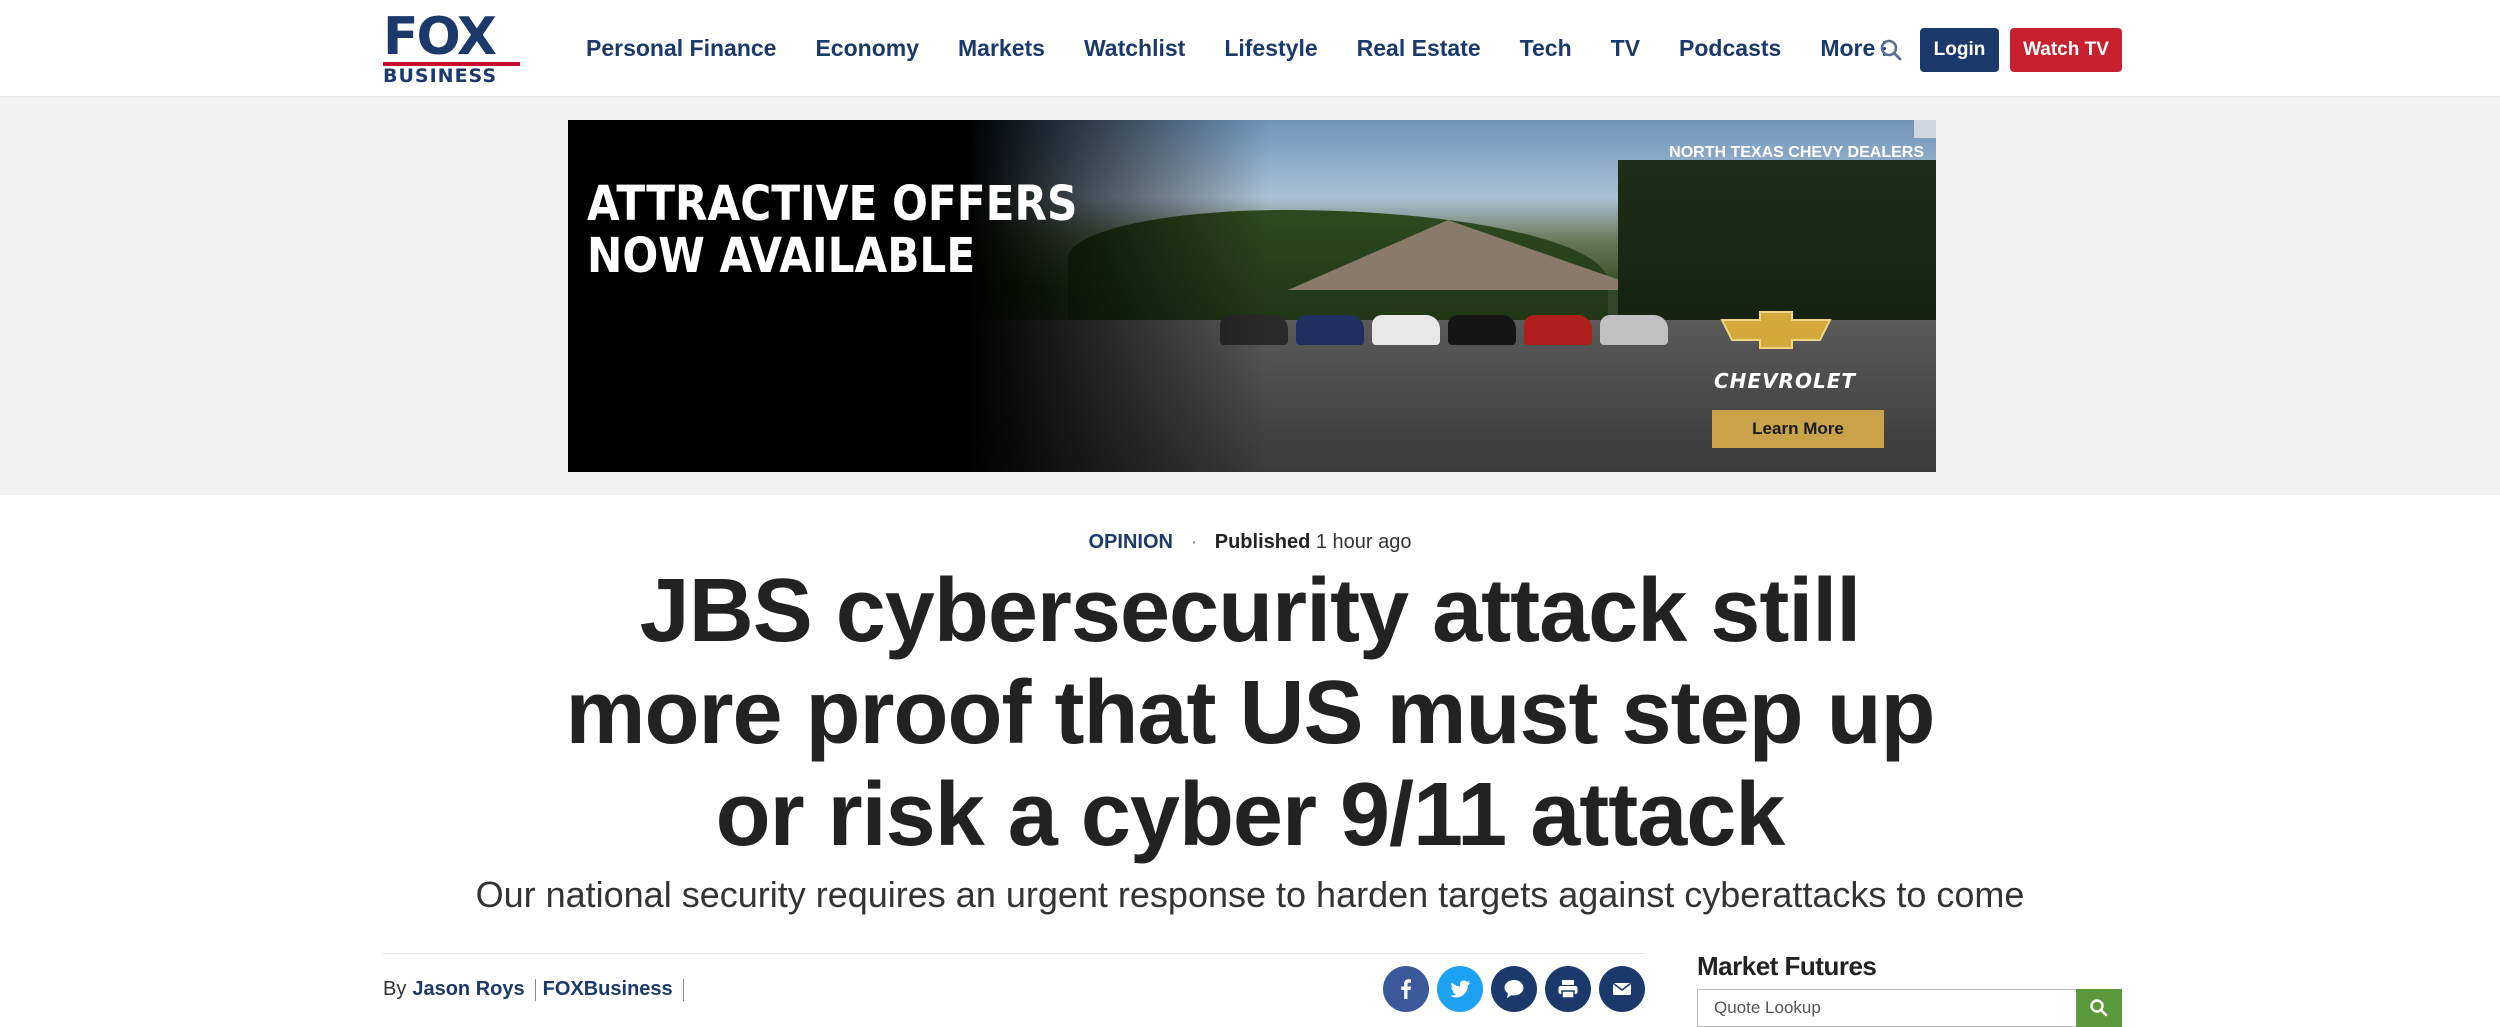  I want to click on published-label: Published, so click(1262, 542).